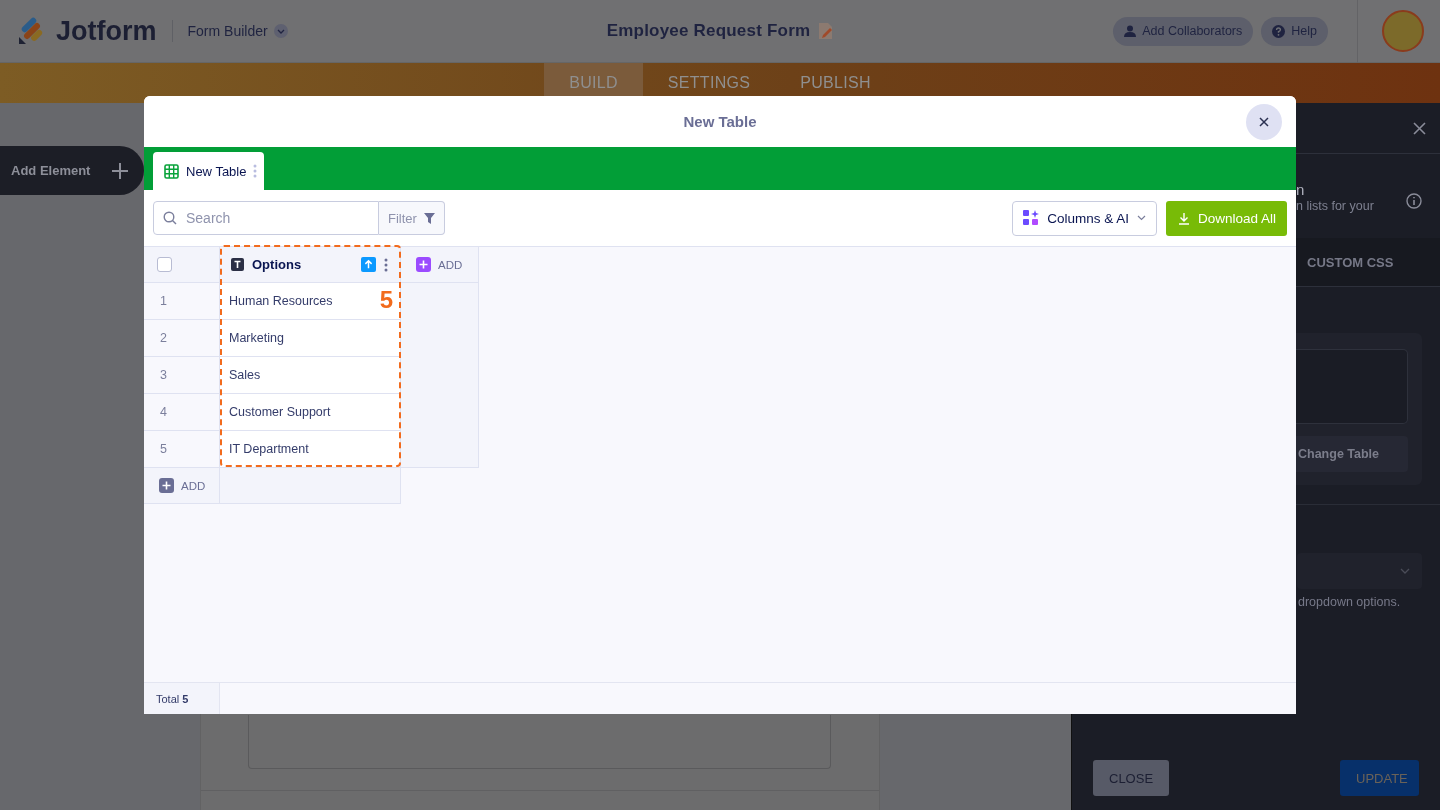  I want to click on hint-text: dropdown options., so click(1349, 602).